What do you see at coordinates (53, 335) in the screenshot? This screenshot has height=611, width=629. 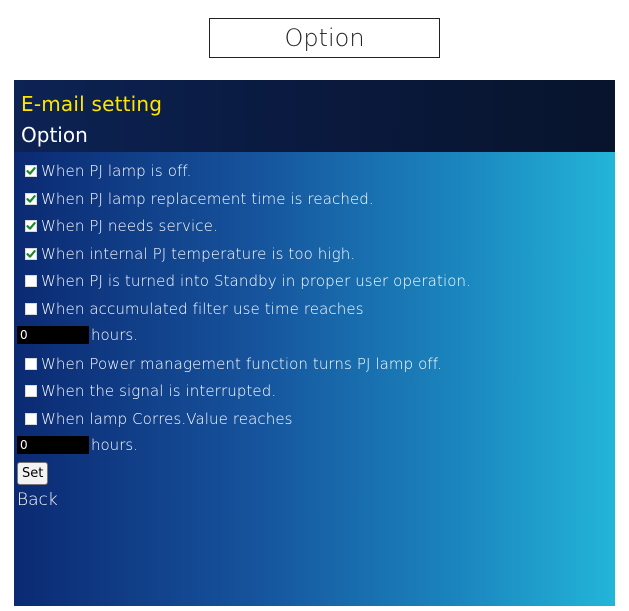 I see `filter-hours-input` at bounding box center [53, 335].